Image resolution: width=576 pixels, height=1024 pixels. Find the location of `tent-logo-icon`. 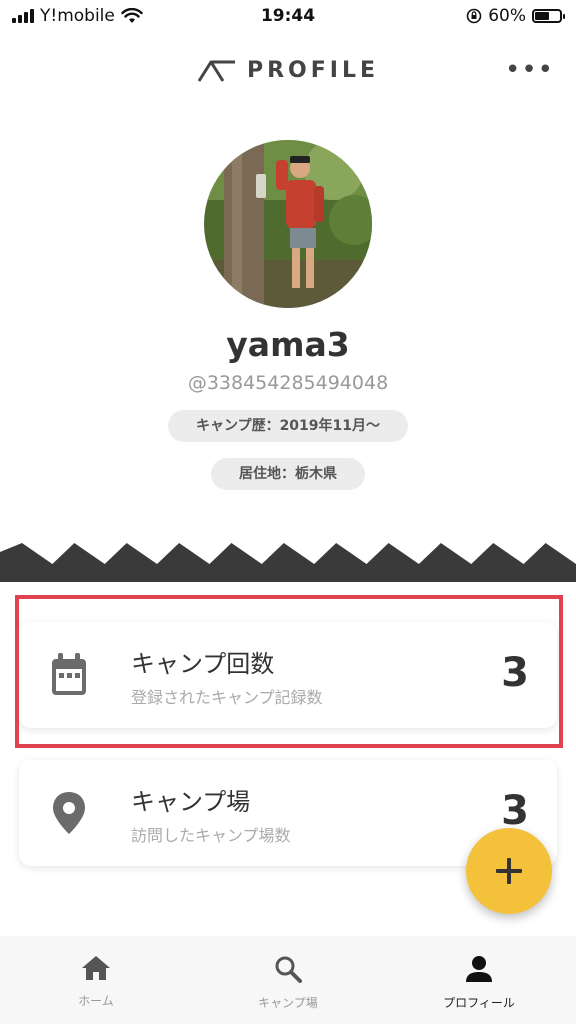

tent-logo-icon is located at coordinates (216, 71).